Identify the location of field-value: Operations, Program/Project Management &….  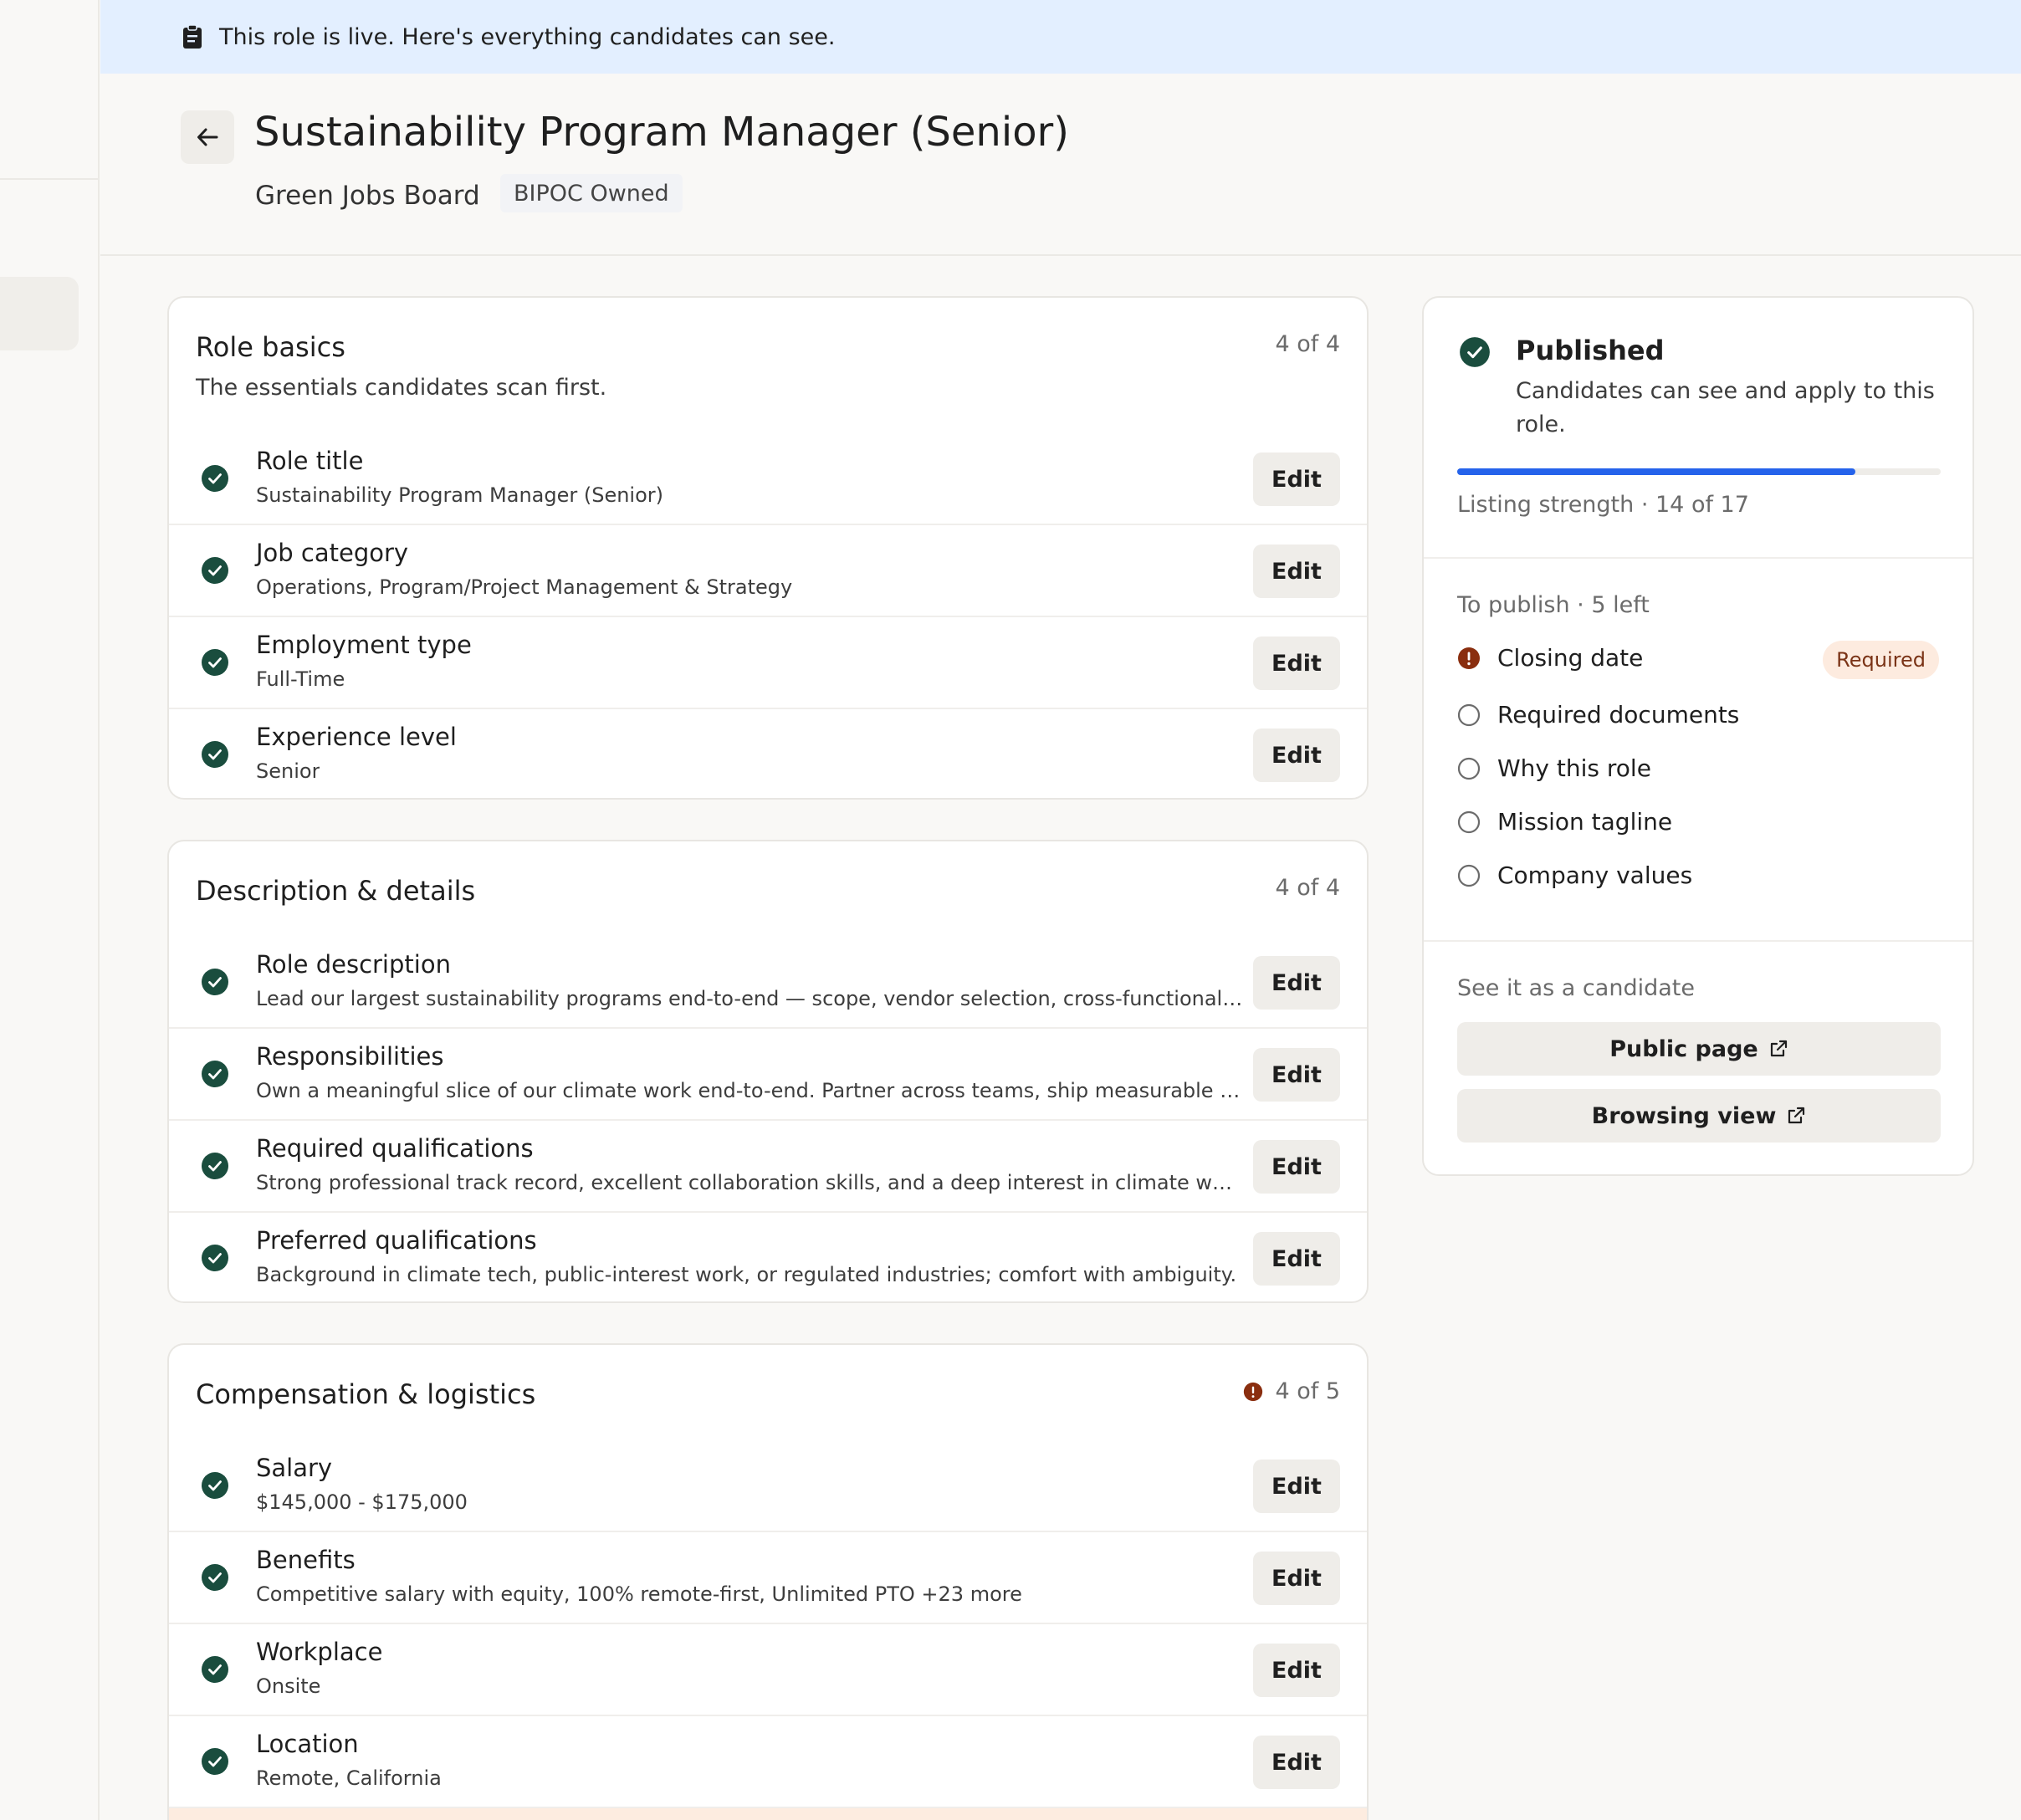
(524, 587).